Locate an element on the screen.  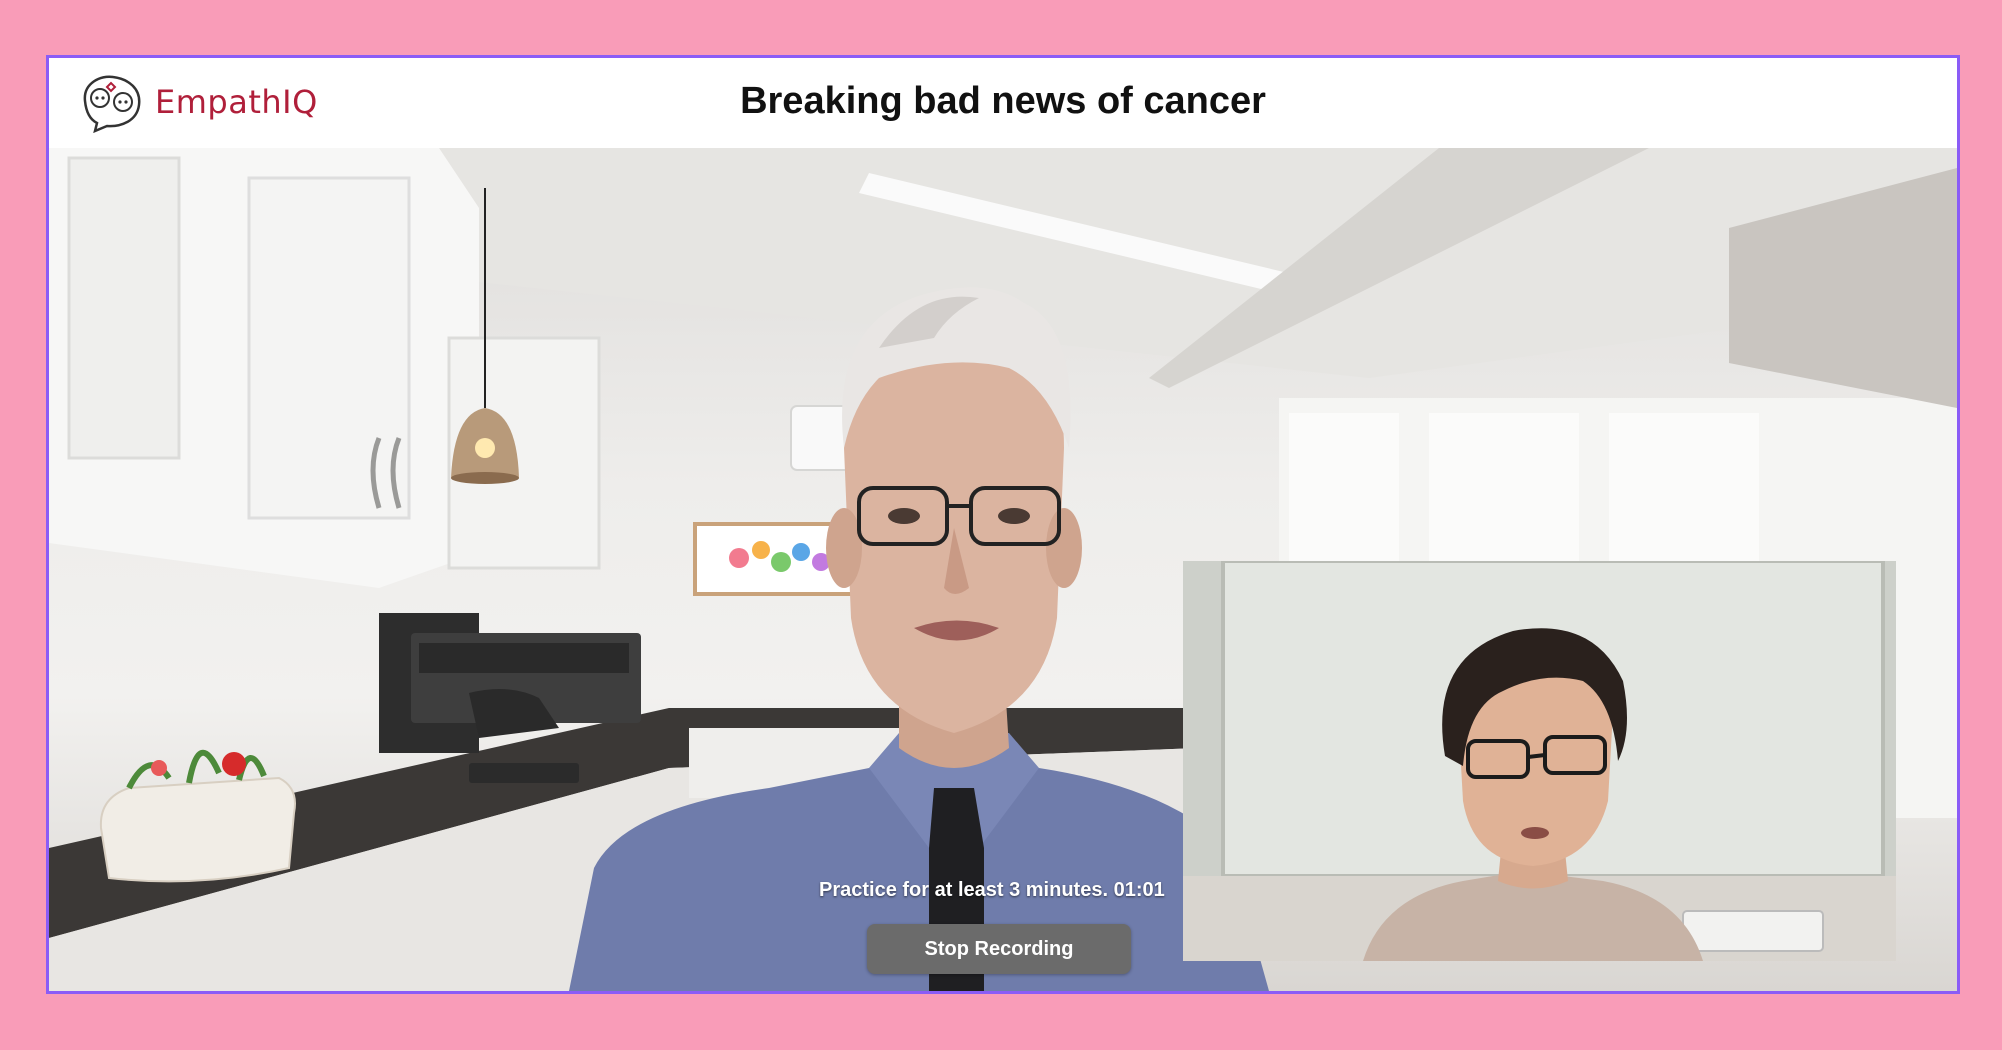
webcam-image is located at coordinates (1539, 761).